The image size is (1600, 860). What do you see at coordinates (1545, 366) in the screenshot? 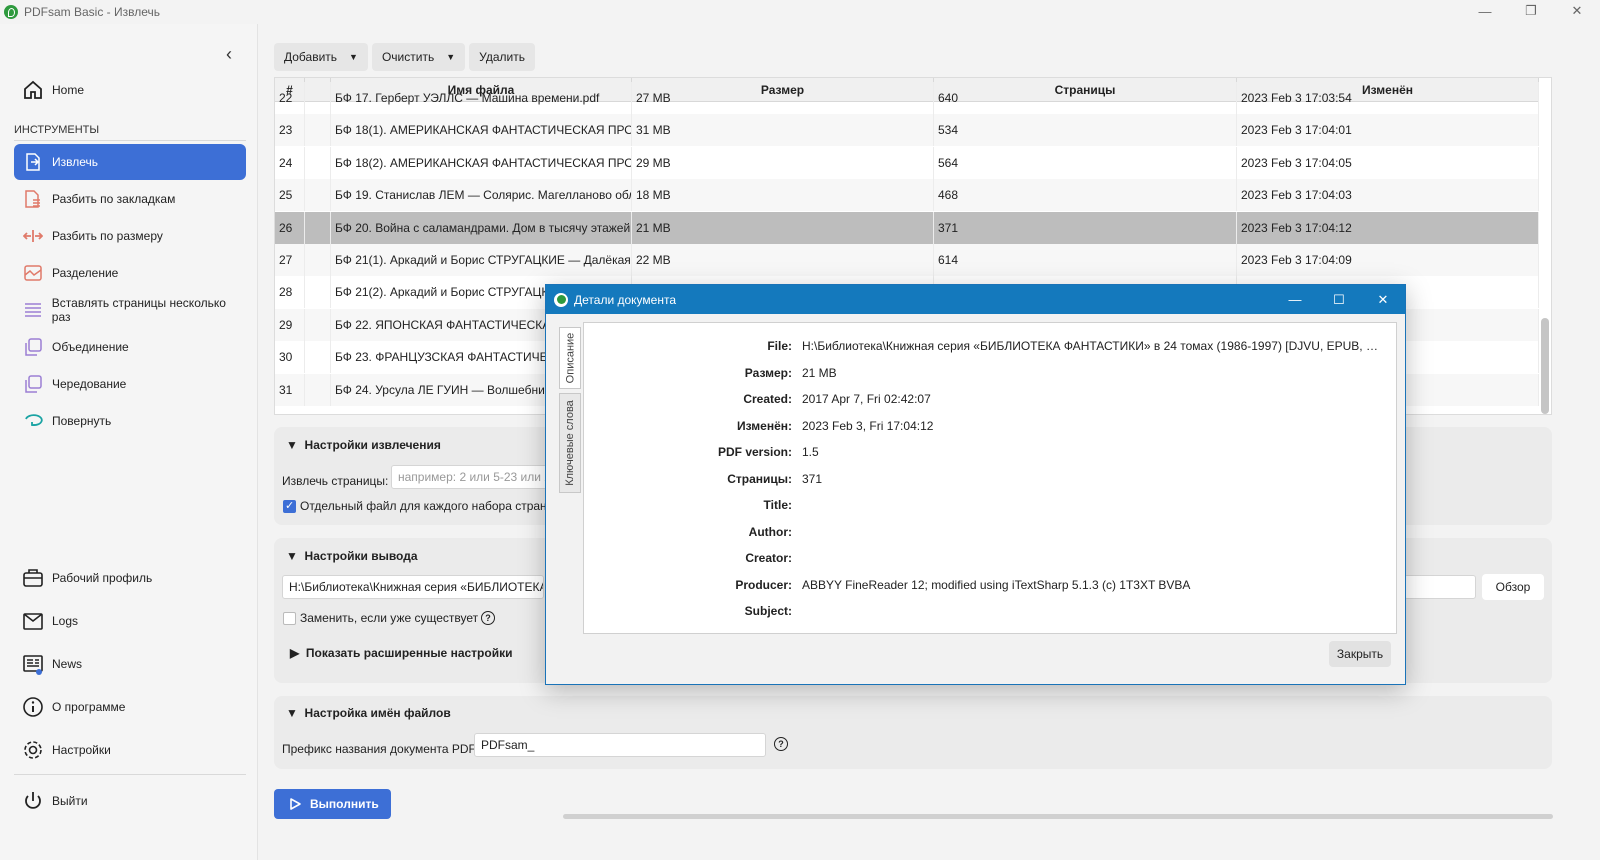
I see `table-scrollbar` at bounding box center [1545, 366].